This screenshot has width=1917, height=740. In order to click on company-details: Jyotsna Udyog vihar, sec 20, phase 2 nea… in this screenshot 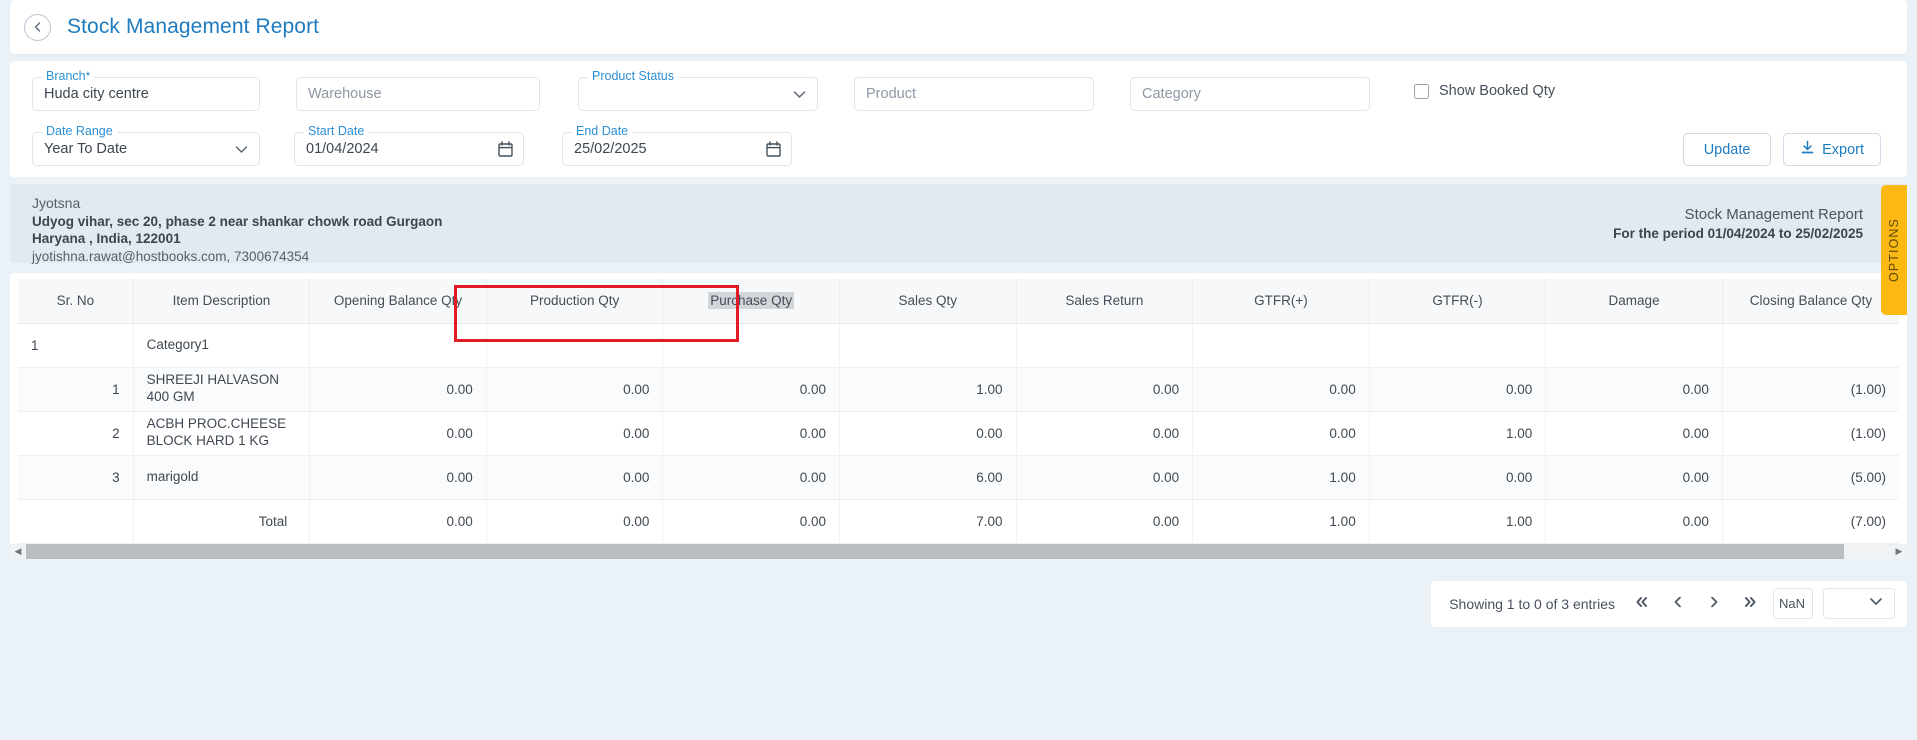, I will do `click(237, 230)`.